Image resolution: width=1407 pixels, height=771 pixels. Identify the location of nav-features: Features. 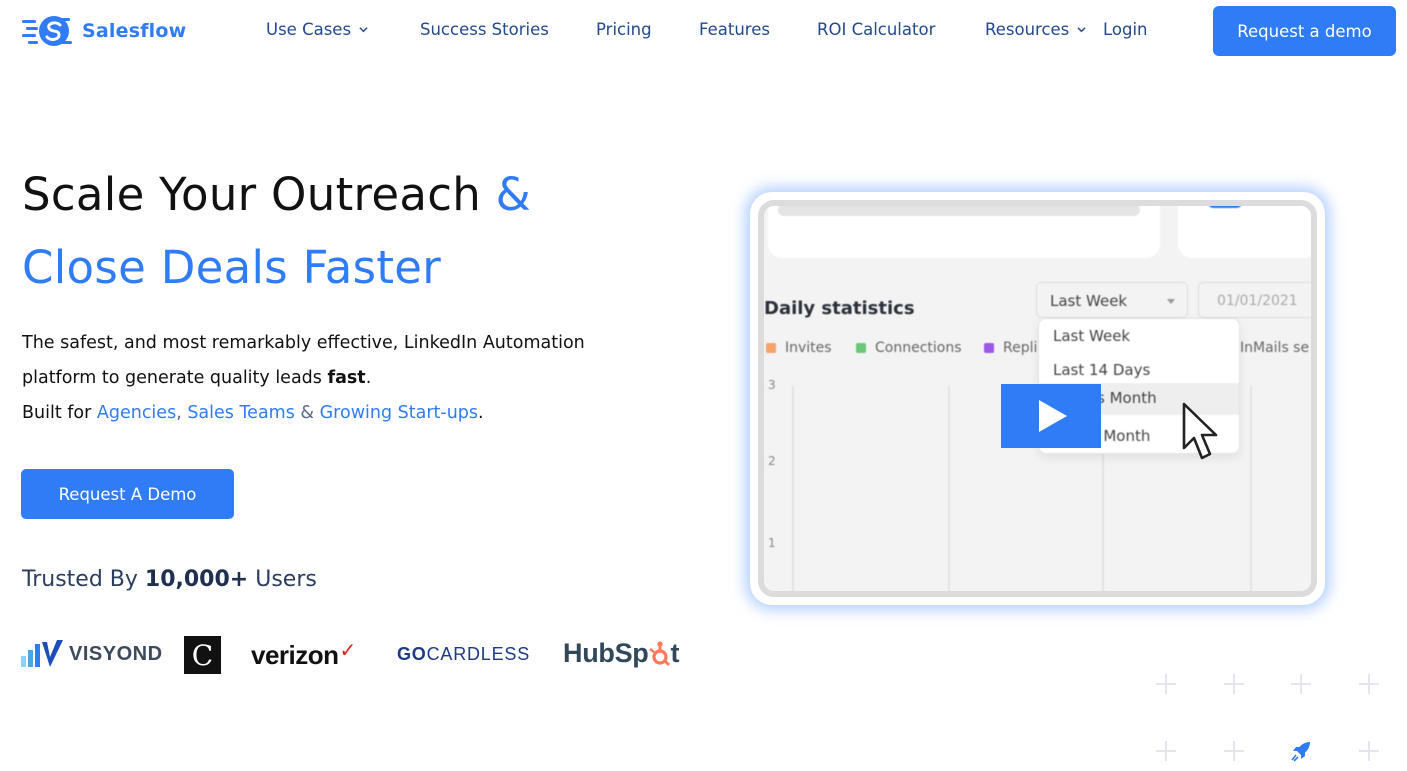
(734, 29).